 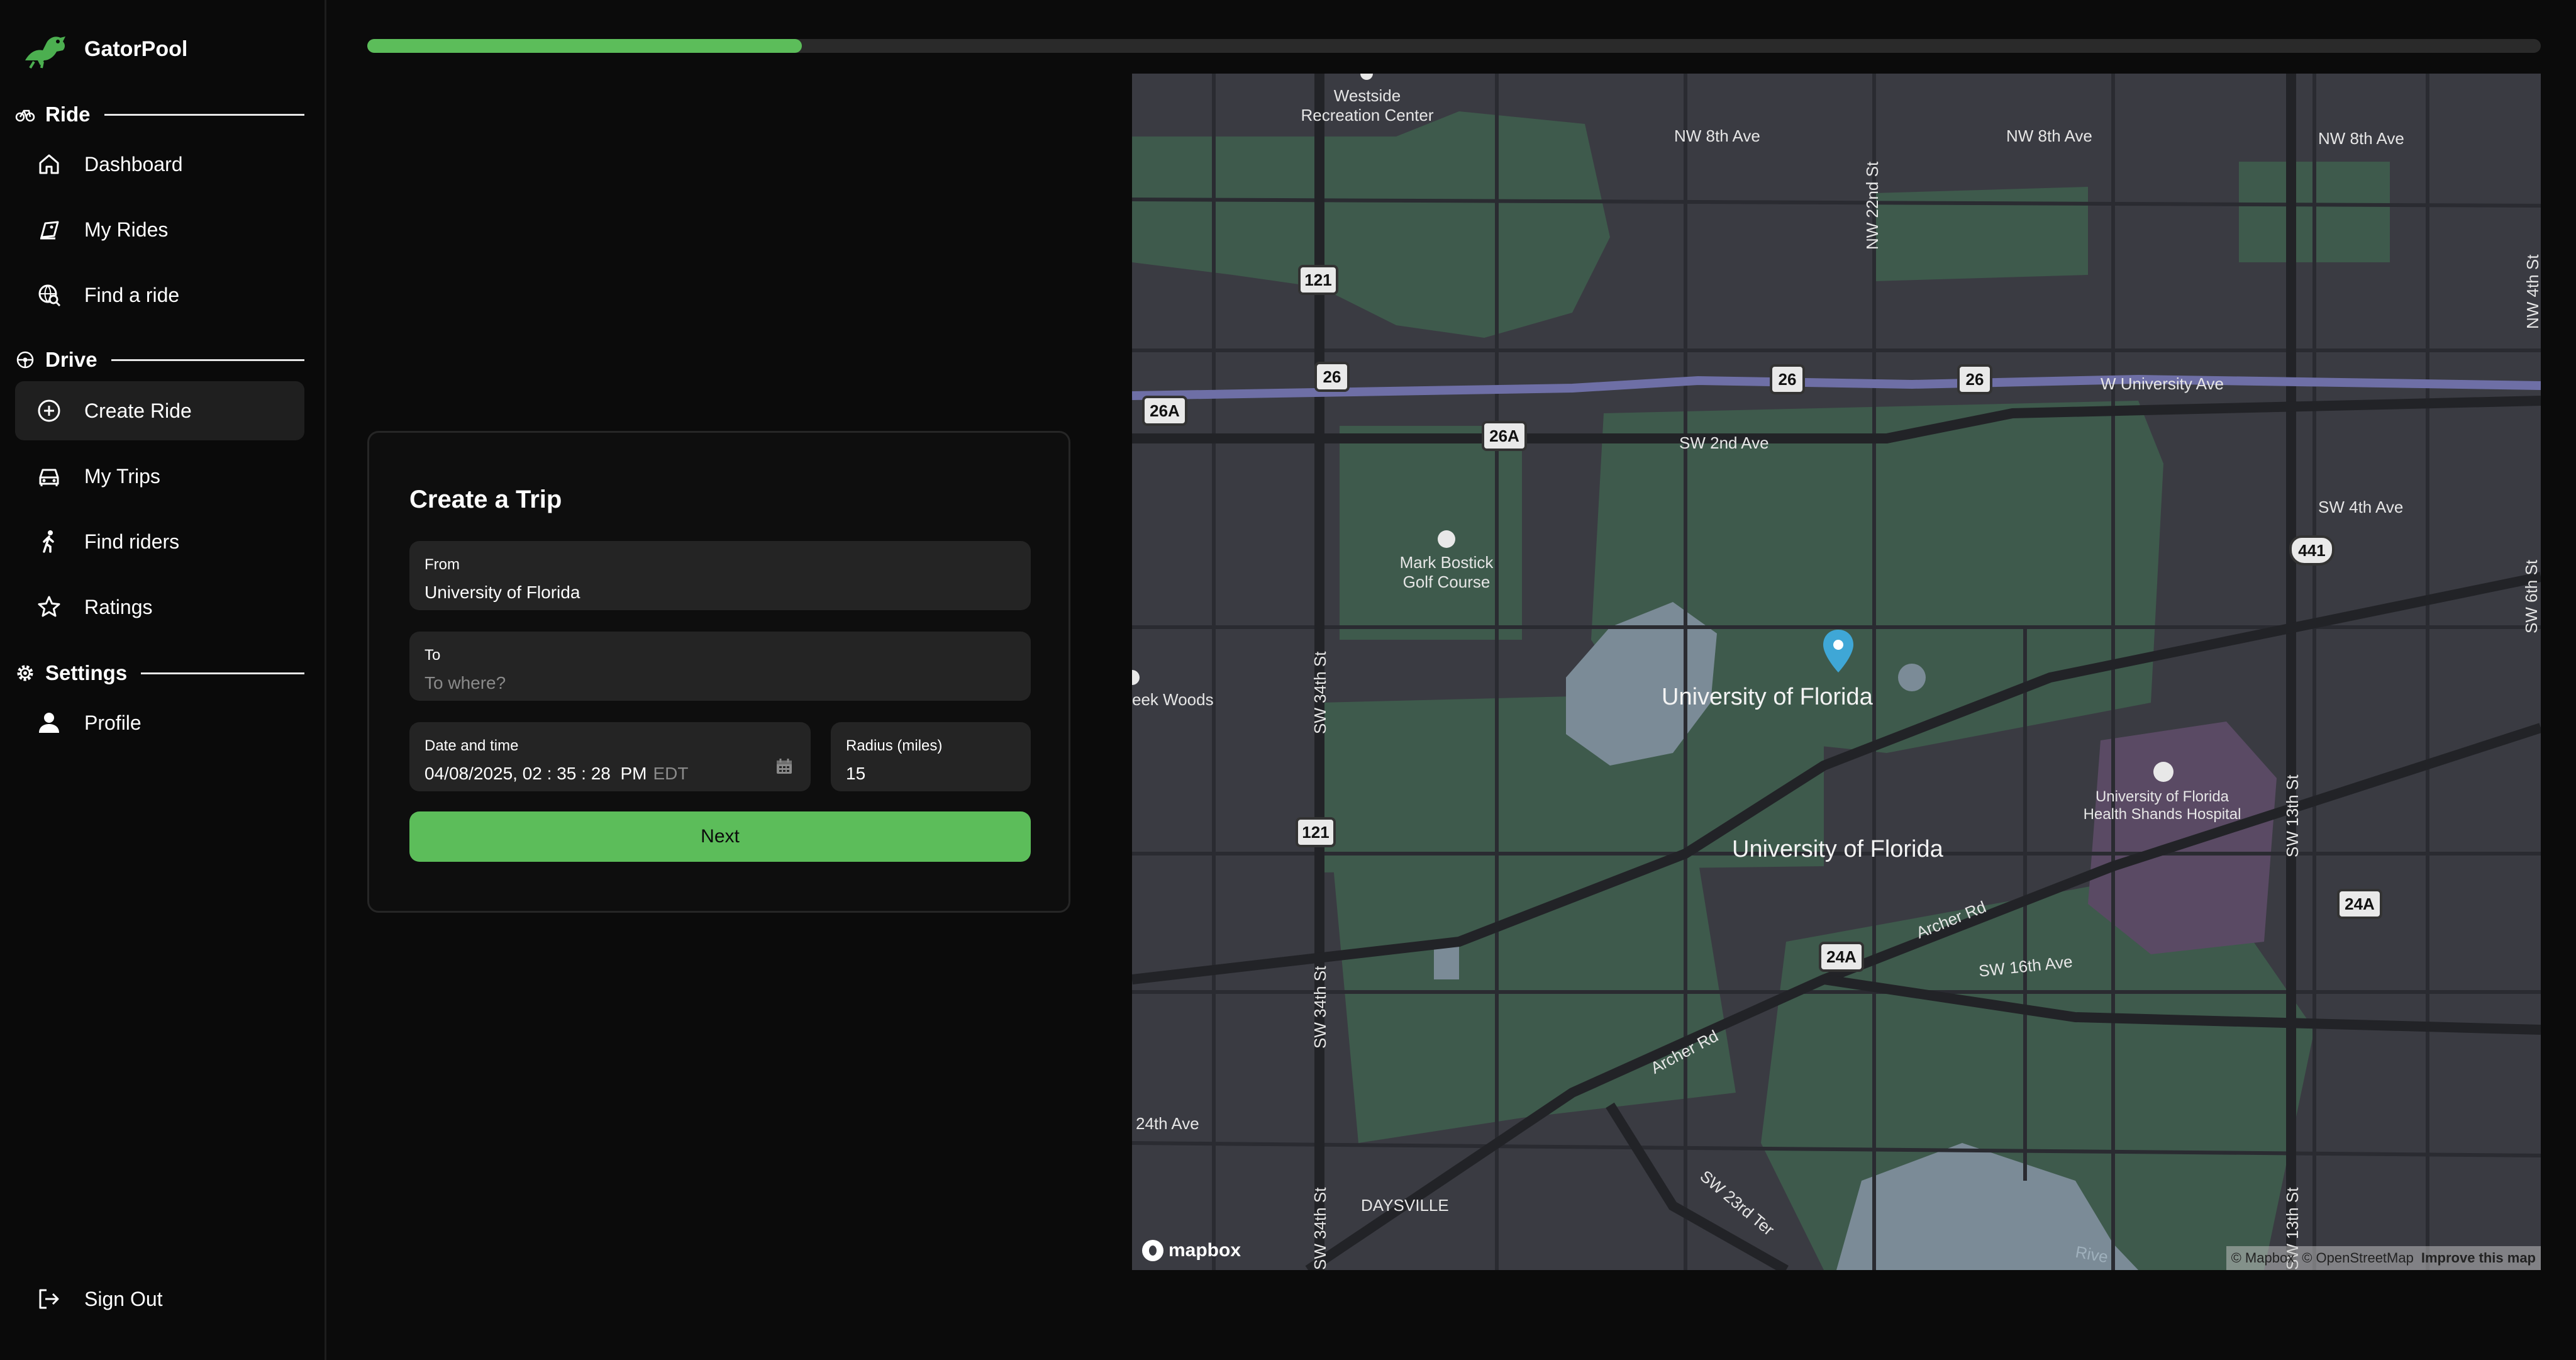 I want to click on to-input, so click(x=720, y=683).